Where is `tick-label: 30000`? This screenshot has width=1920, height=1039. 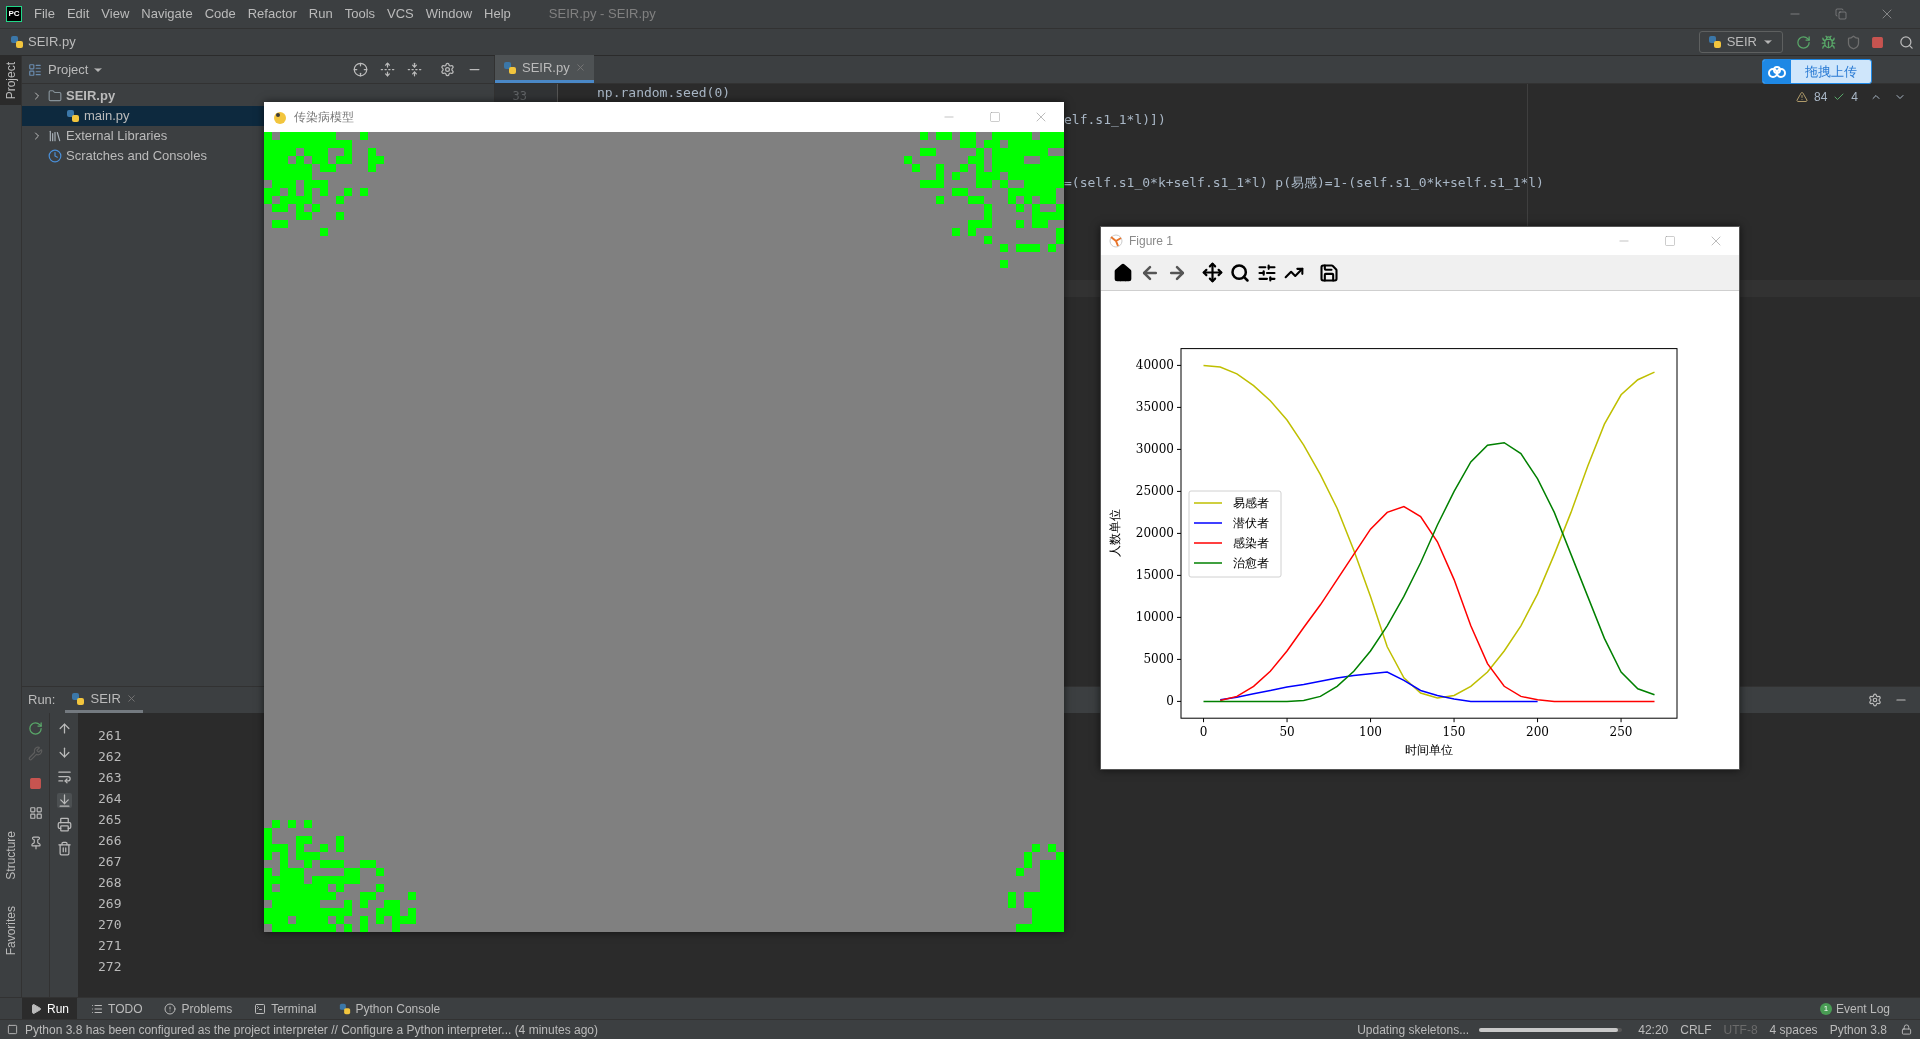 tick-label: 30000 is located at coordinates (1154, 449).